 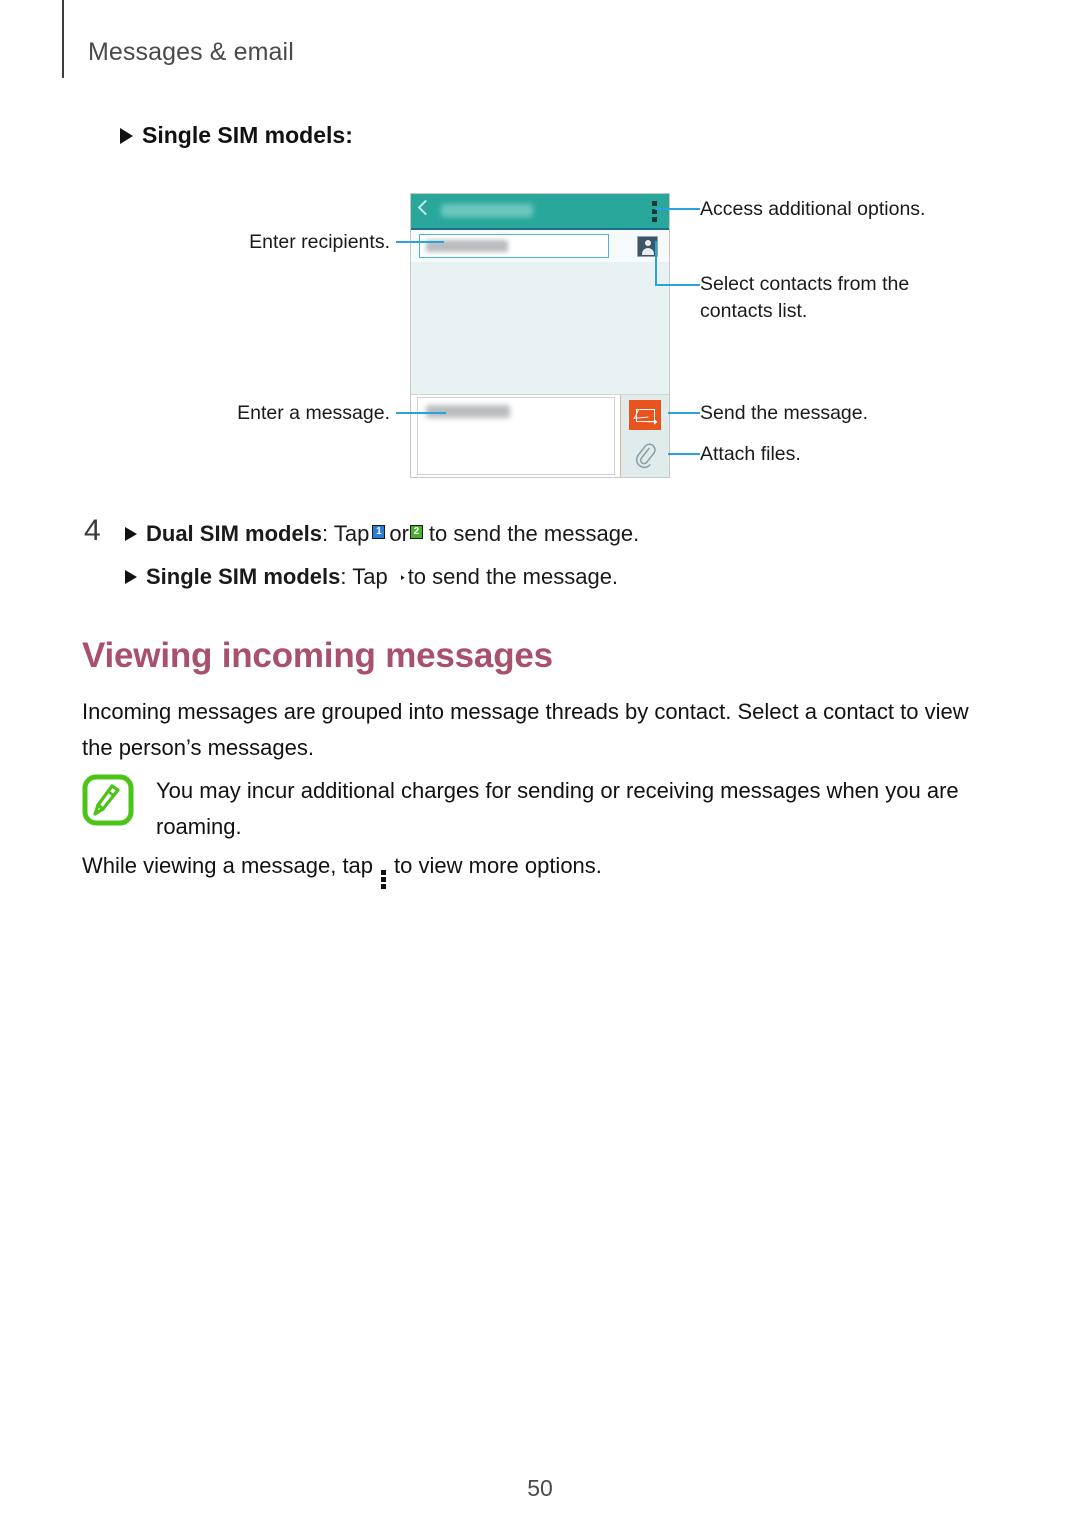 I want to click on leader-line-enter-message, so click(x=421, y=413).